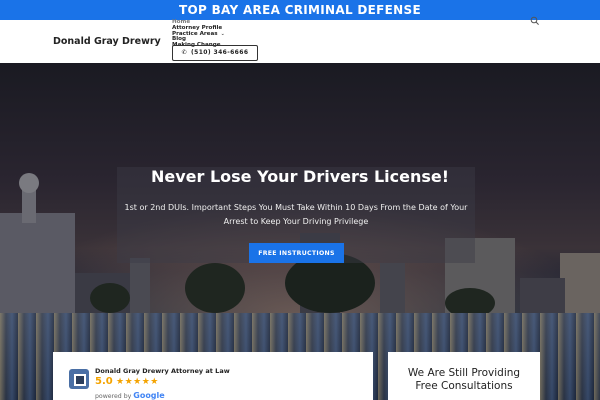  I want to click on powered-by-google: powered by Google, so click(130, 395).